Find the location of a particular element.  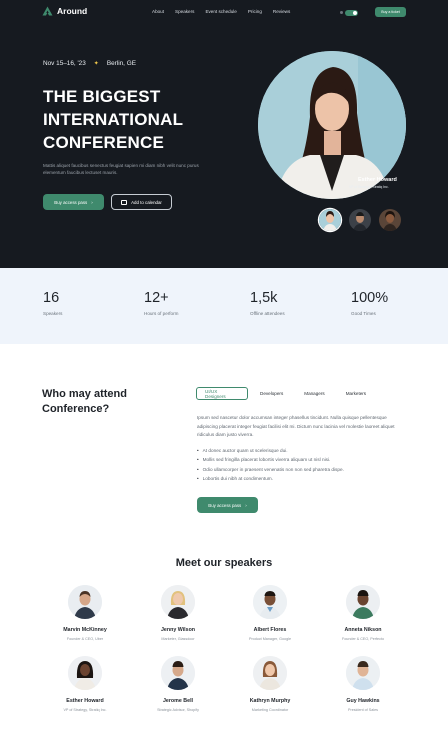

speaker-role: Founder & CEO, Perfecto is located at coordinates (362, 639).